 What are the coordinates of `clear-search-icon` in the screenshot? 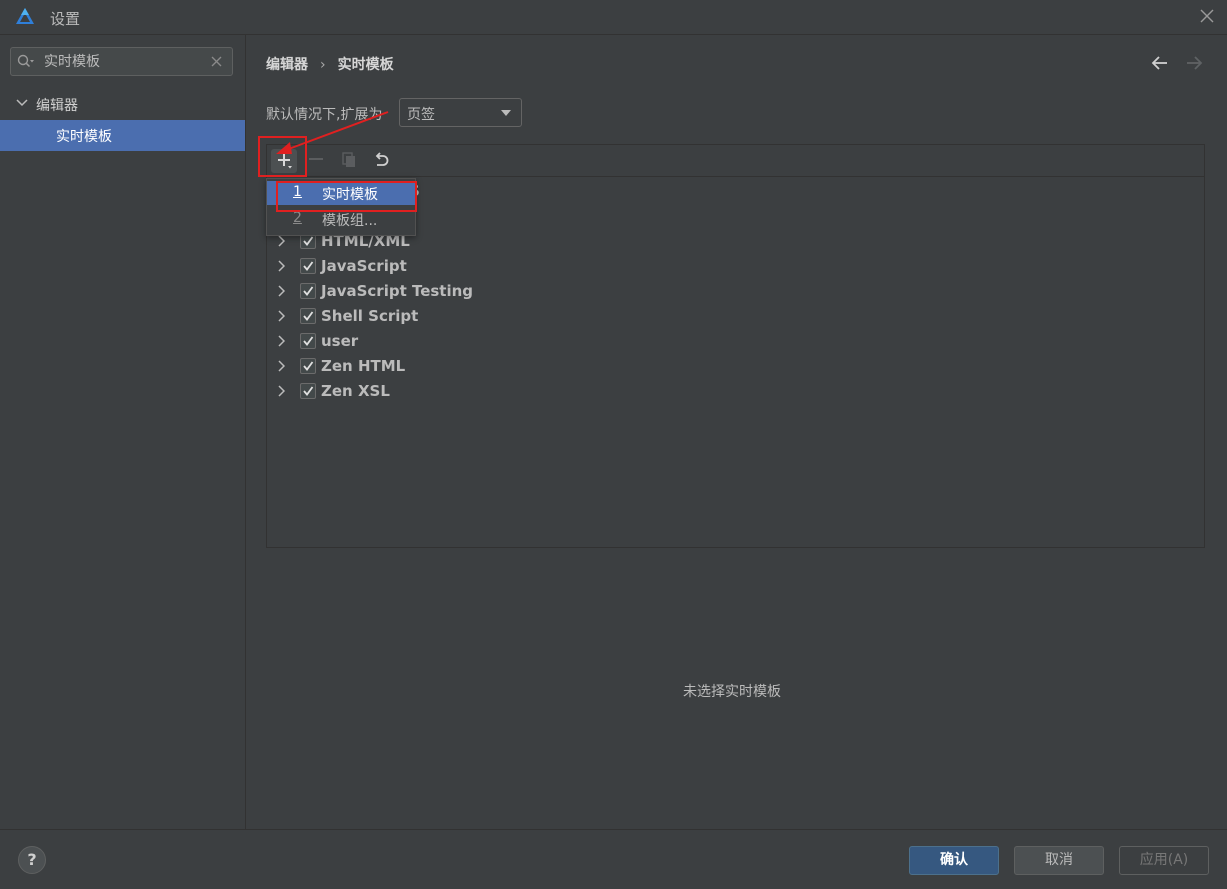 It's located at (216, 61).